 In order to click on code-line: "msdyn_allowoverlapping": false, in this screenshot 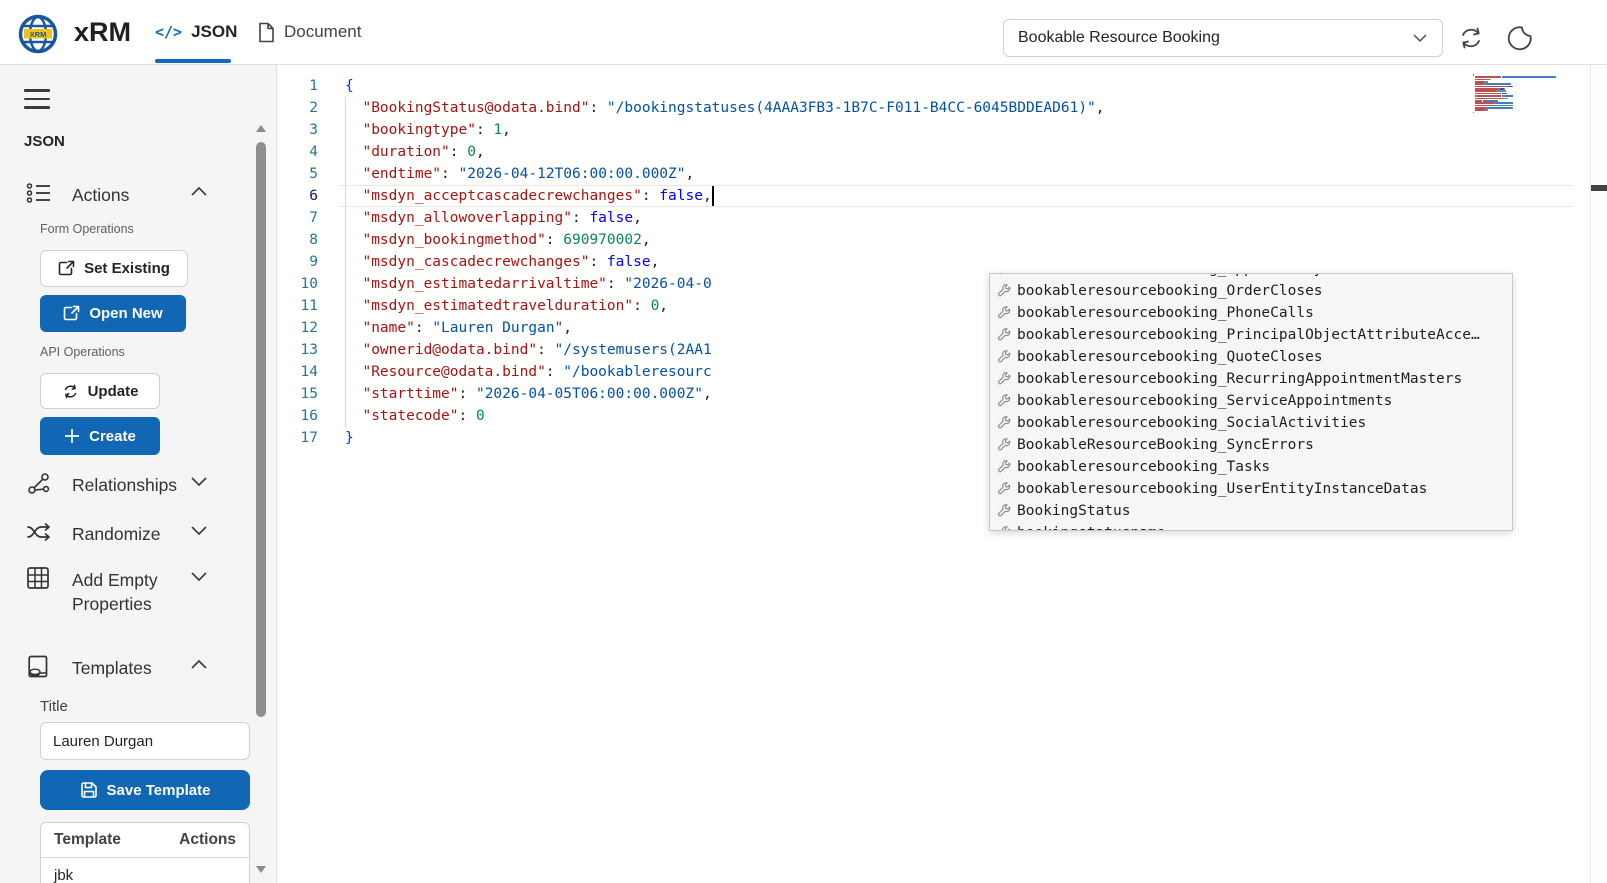, I will do `click(502, 218)`.